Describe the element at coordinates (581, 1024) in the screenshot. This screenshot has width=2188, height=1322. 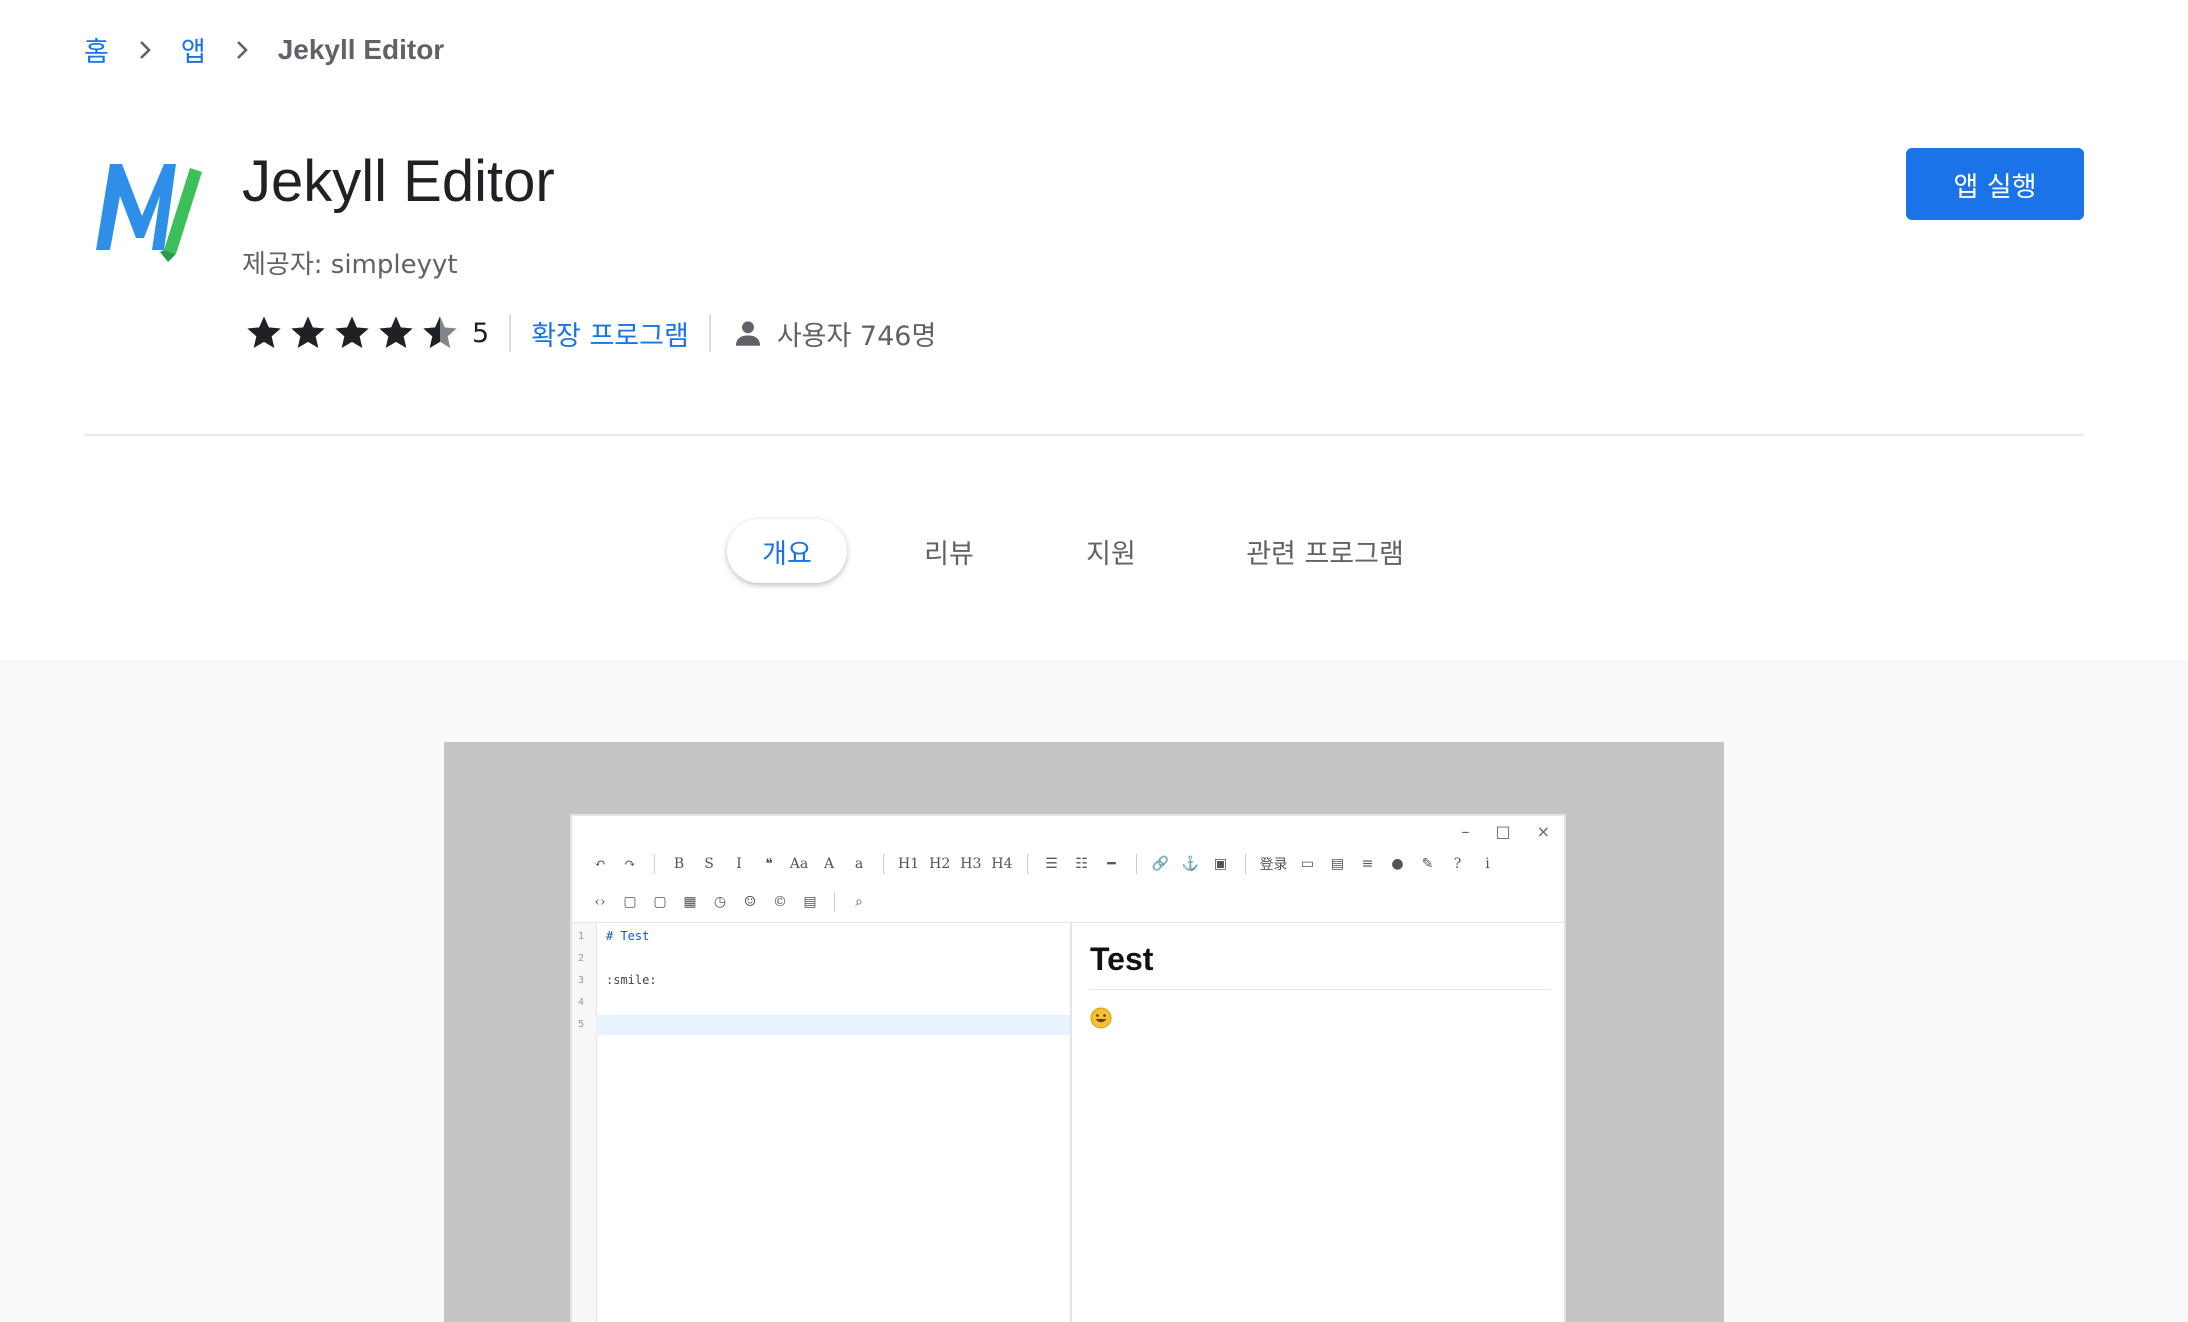
I see `line-number: 5` at that location.